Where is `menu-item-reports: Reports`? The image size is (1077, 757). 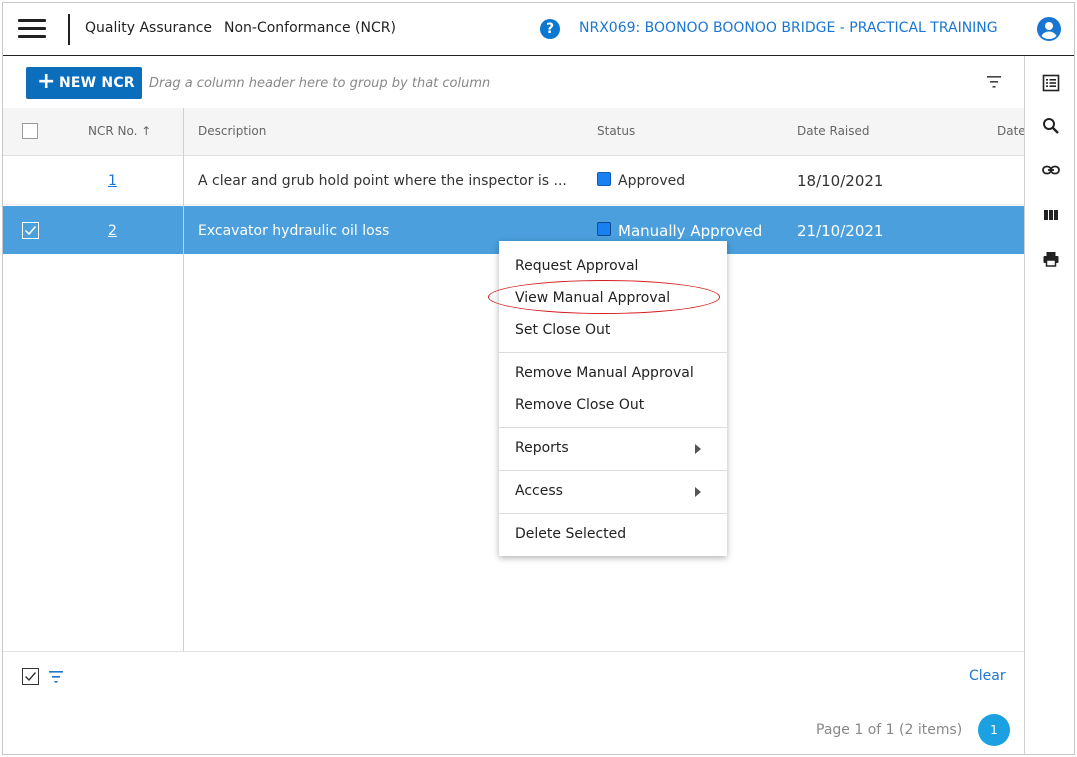 menu-item-reports: Reports is located at coordinates (542, 448).